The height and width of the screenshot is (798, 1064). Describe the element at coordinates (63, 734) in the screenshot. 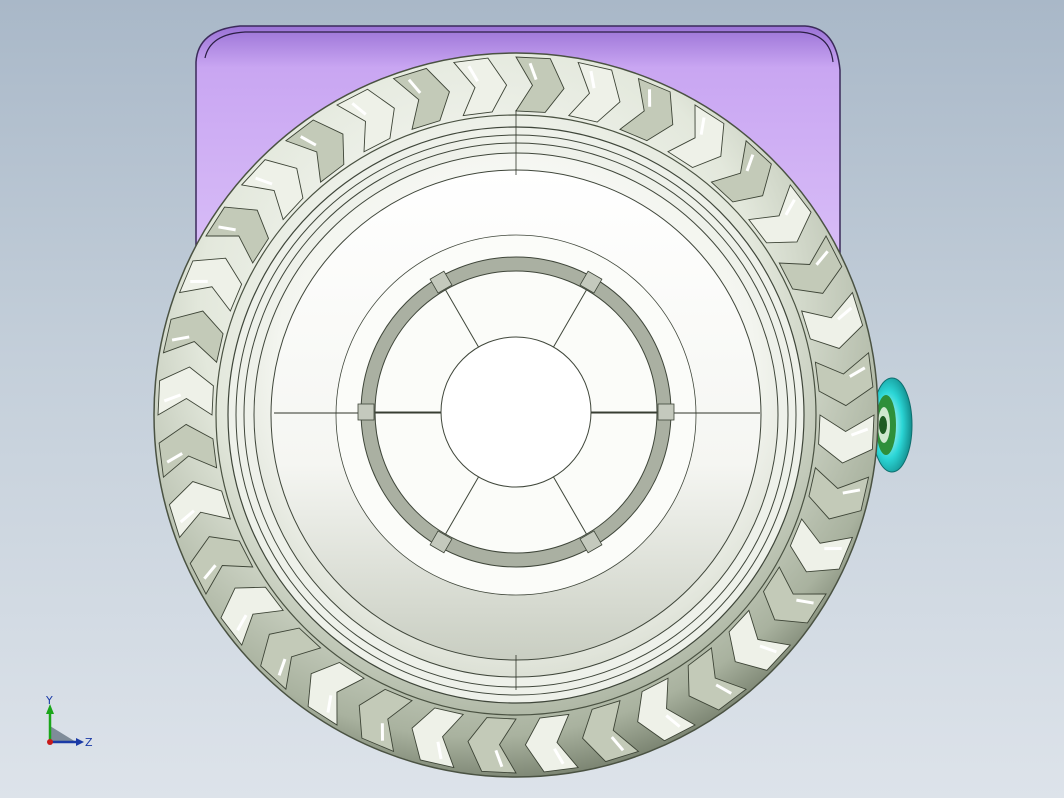

I see `triad-plane` at that location.